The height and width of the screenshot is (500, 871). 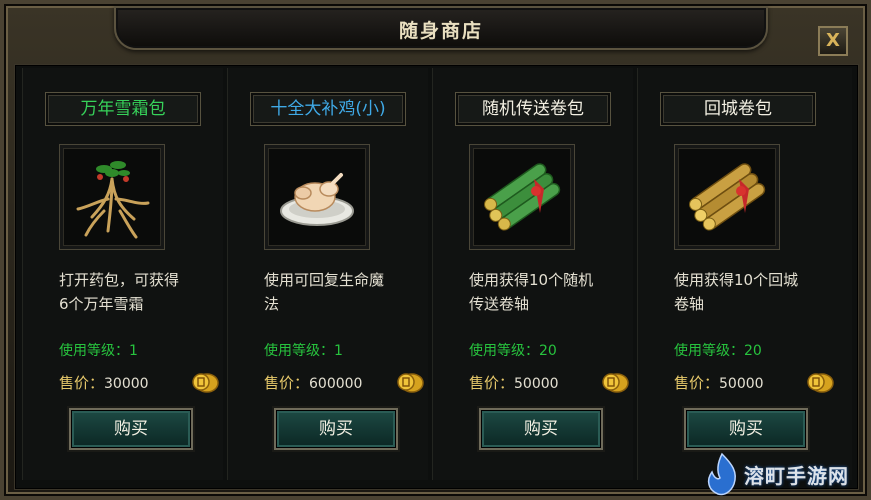 I want to click on ginseng-root-icon, so click(x=113, y=200).